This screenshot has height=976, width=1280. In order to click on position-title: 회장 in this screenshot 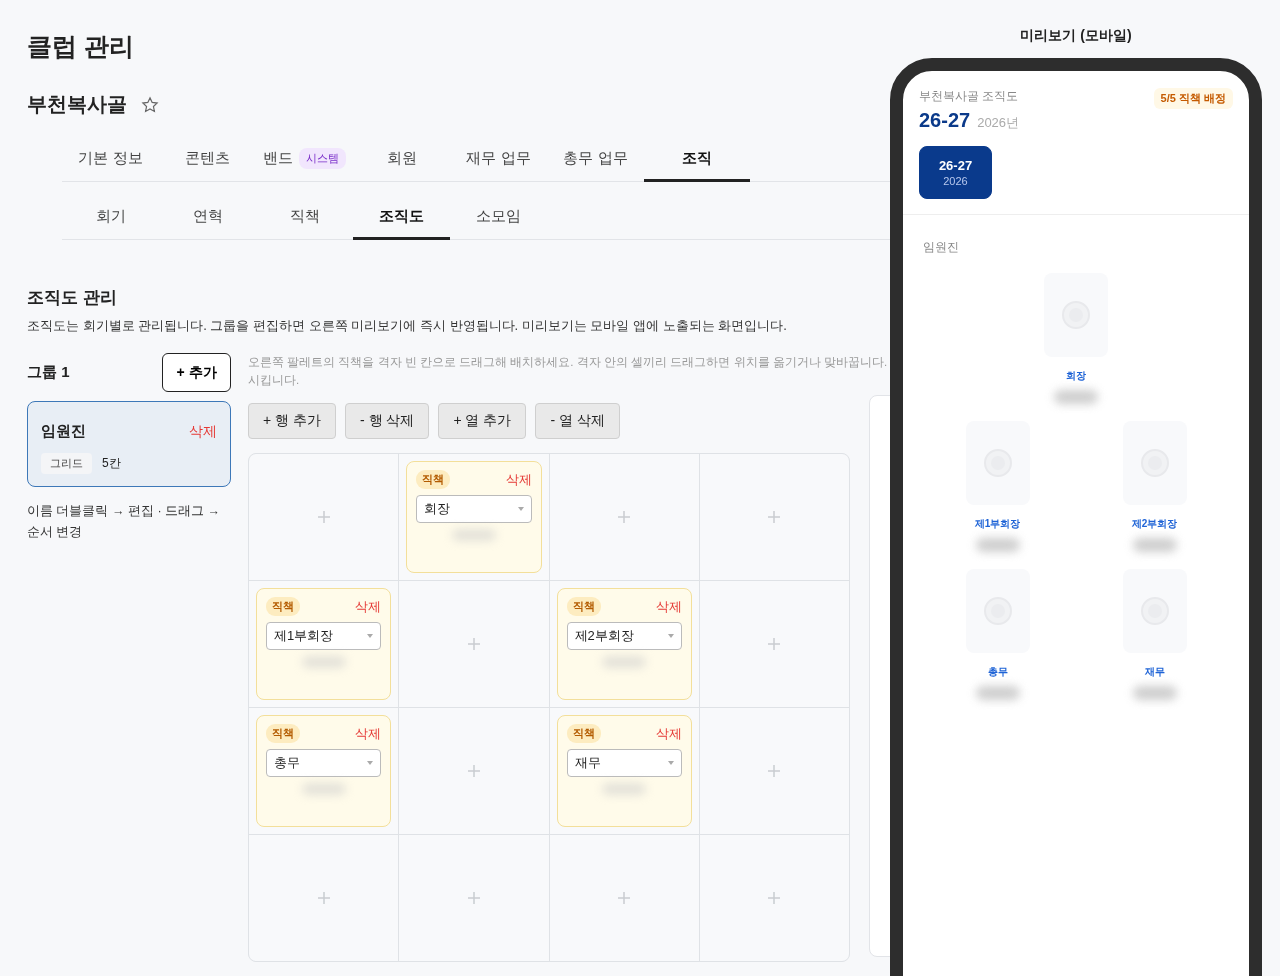, I will do `click(1076, 376)`.